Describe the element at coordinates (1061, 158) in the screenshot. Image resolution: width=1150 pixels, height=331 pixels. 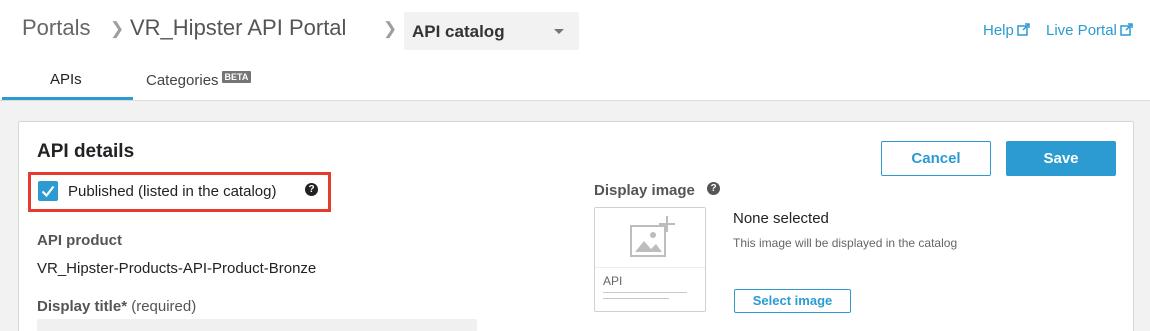
I see `save-button: Save` at that location.